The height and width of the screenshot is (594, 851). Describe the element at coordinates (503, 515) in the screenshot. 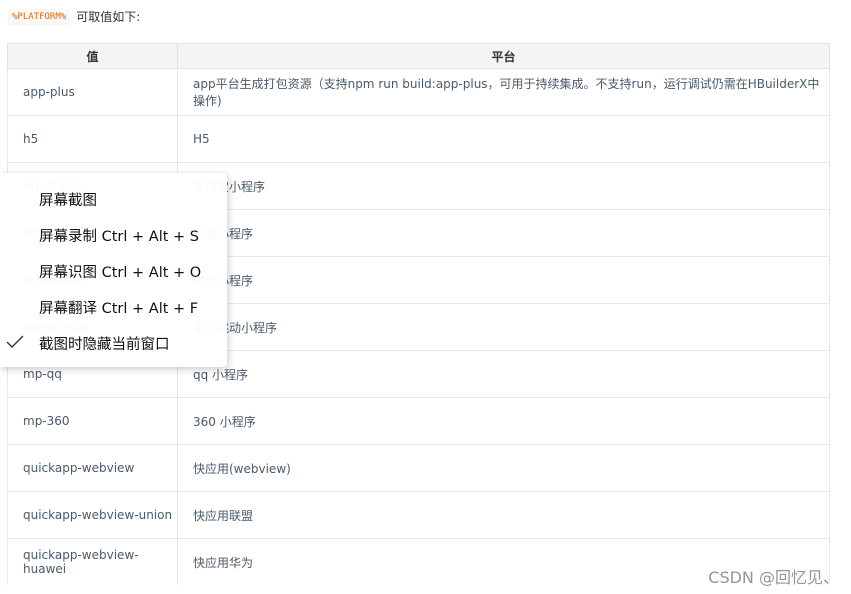

I see `cell-platform: 快应用联盟` at that location.